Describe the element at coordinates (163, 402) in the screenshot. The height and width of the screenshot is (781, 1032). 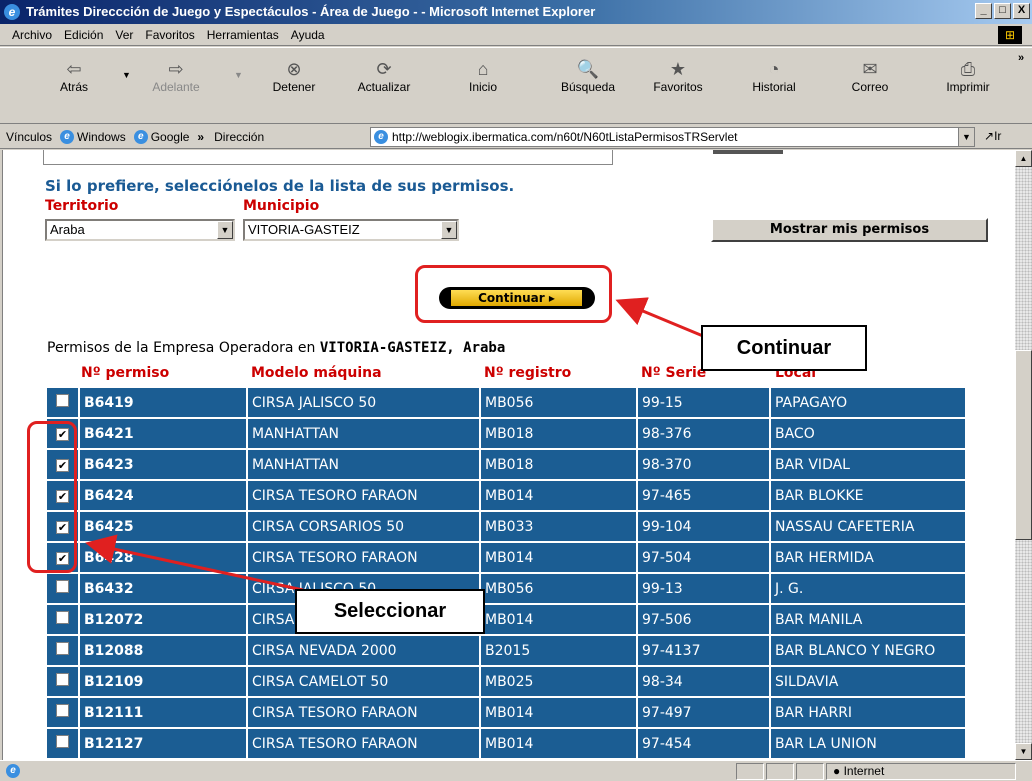
I see `cell-permiso: B6419` at that location.